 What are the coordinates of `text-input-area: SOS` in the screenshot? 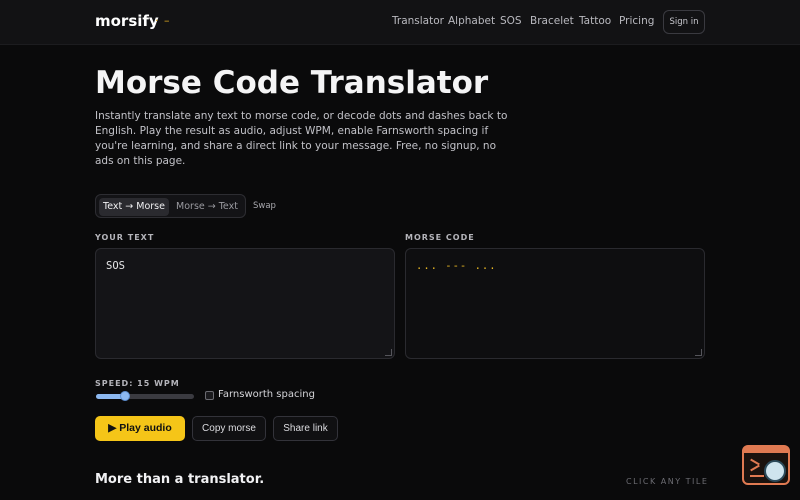 It's located at (245, 303).